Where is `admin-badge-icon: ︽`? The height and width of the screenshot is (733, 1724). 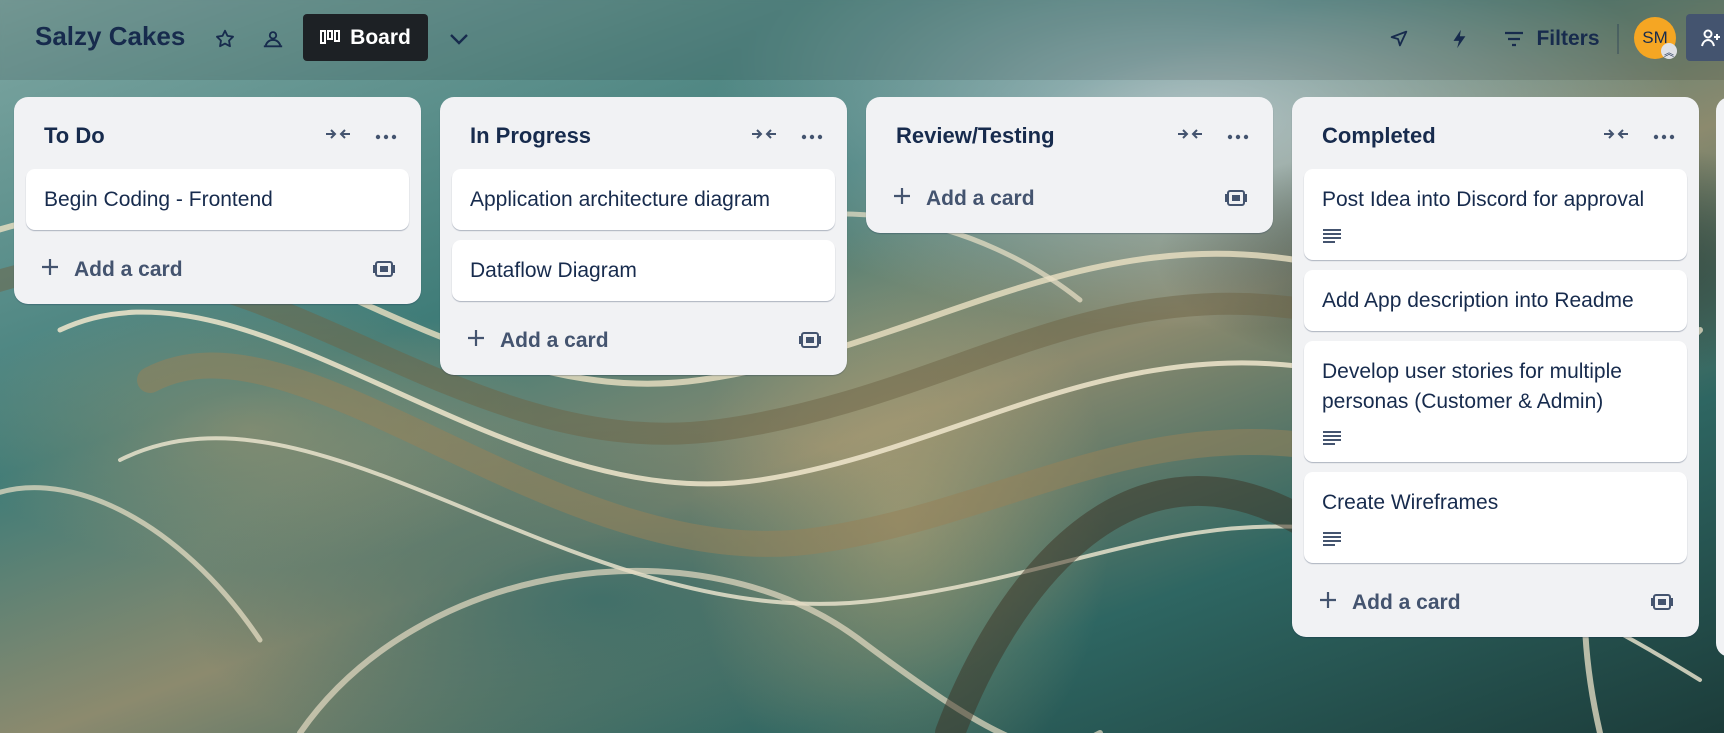 admin-badge-icon: ︽ is located at coordinates (1669, 51).